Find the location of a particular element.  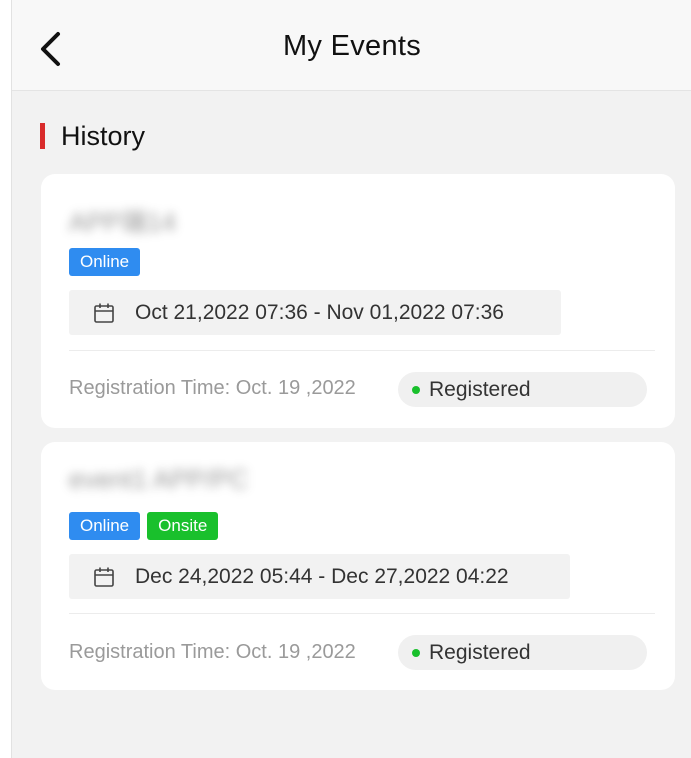

history-section-heading: History is located at coordinates (92, 136).